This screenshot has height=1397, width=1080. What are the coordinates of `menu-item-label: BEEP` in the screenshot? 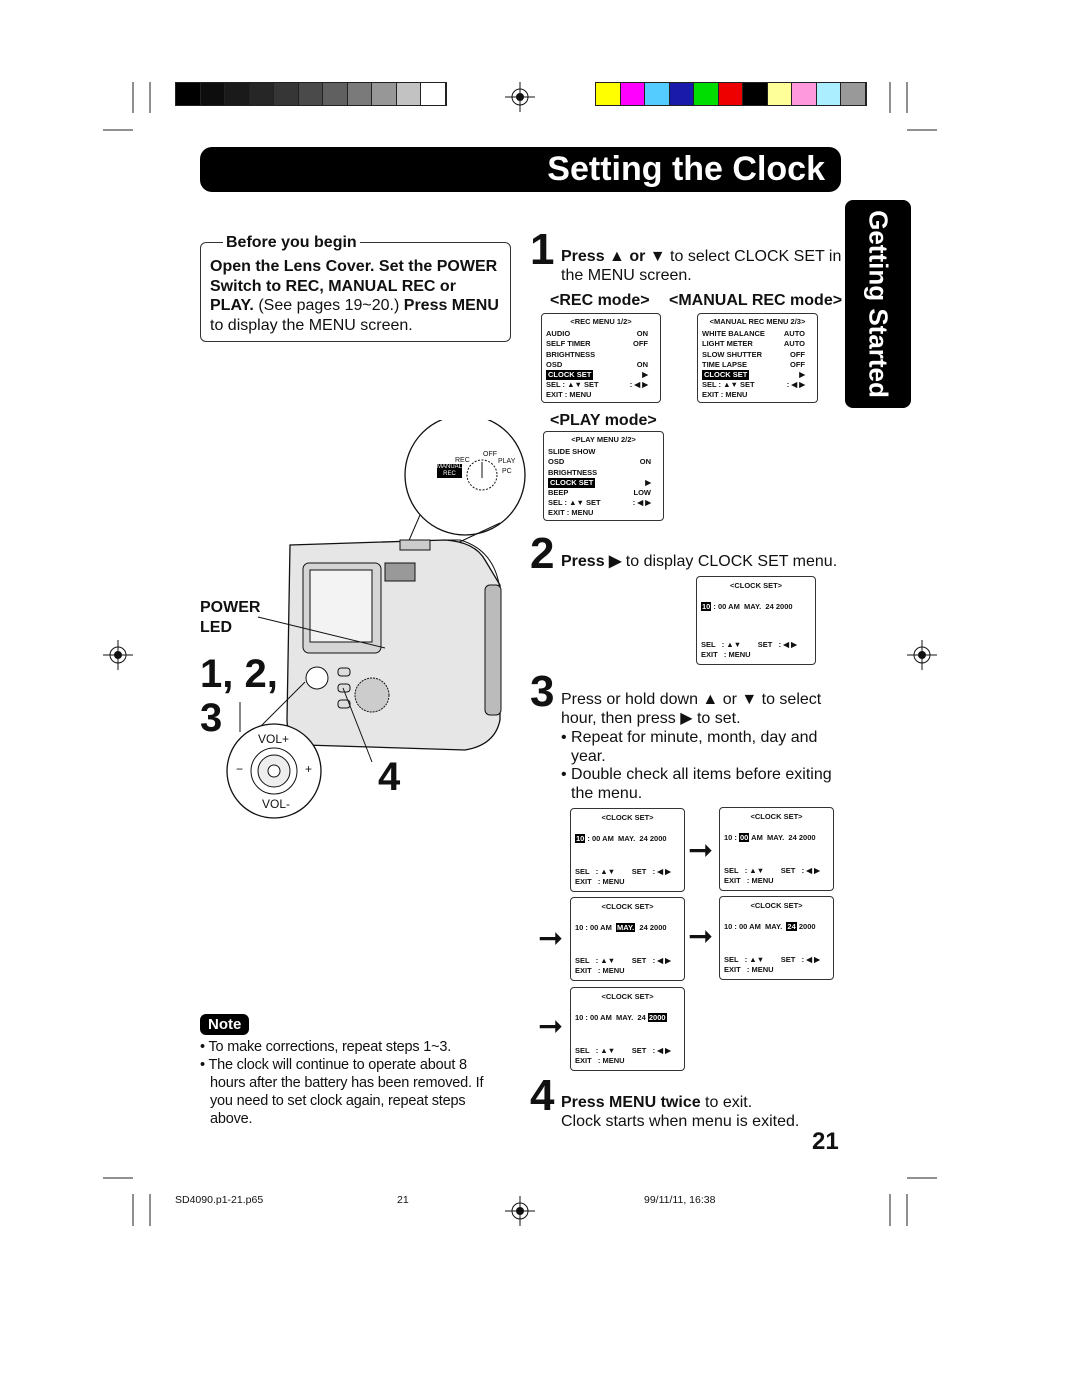 It's located at (558, 493).